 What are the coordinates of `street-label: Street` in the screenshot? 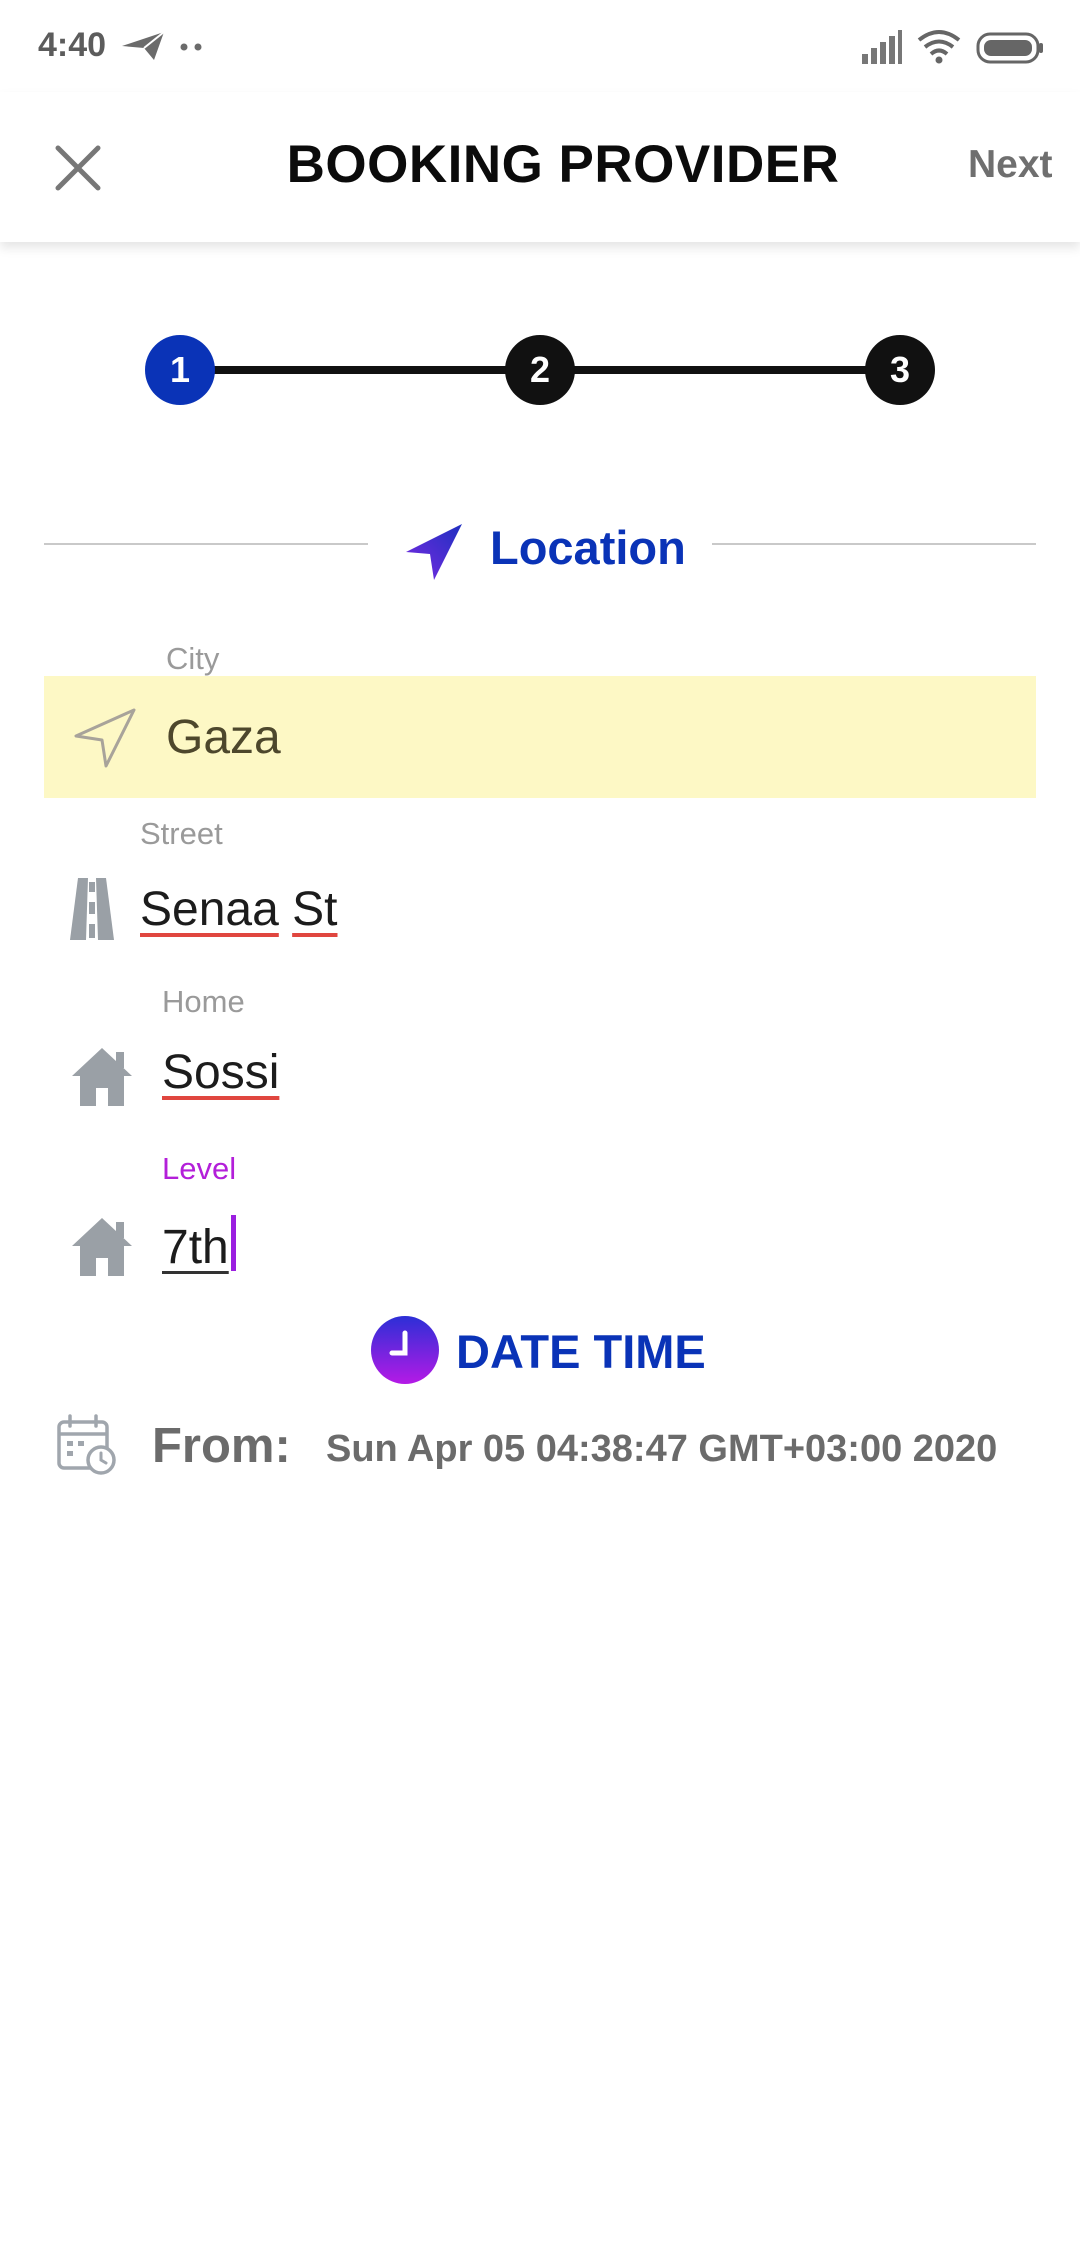 It's located at (181, 833).